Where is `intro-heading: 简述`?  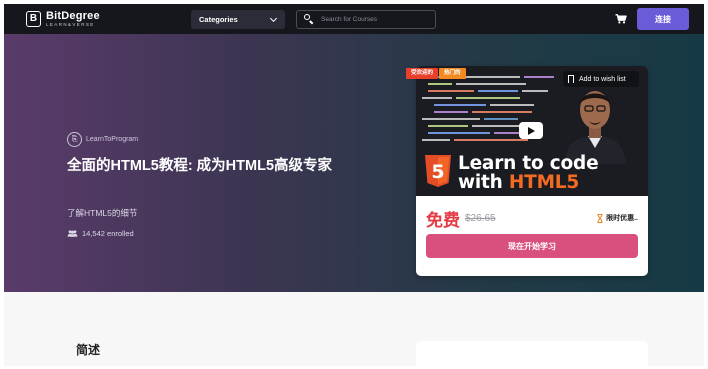 intro-heading: 简述 is located at coordinates (88, 350).